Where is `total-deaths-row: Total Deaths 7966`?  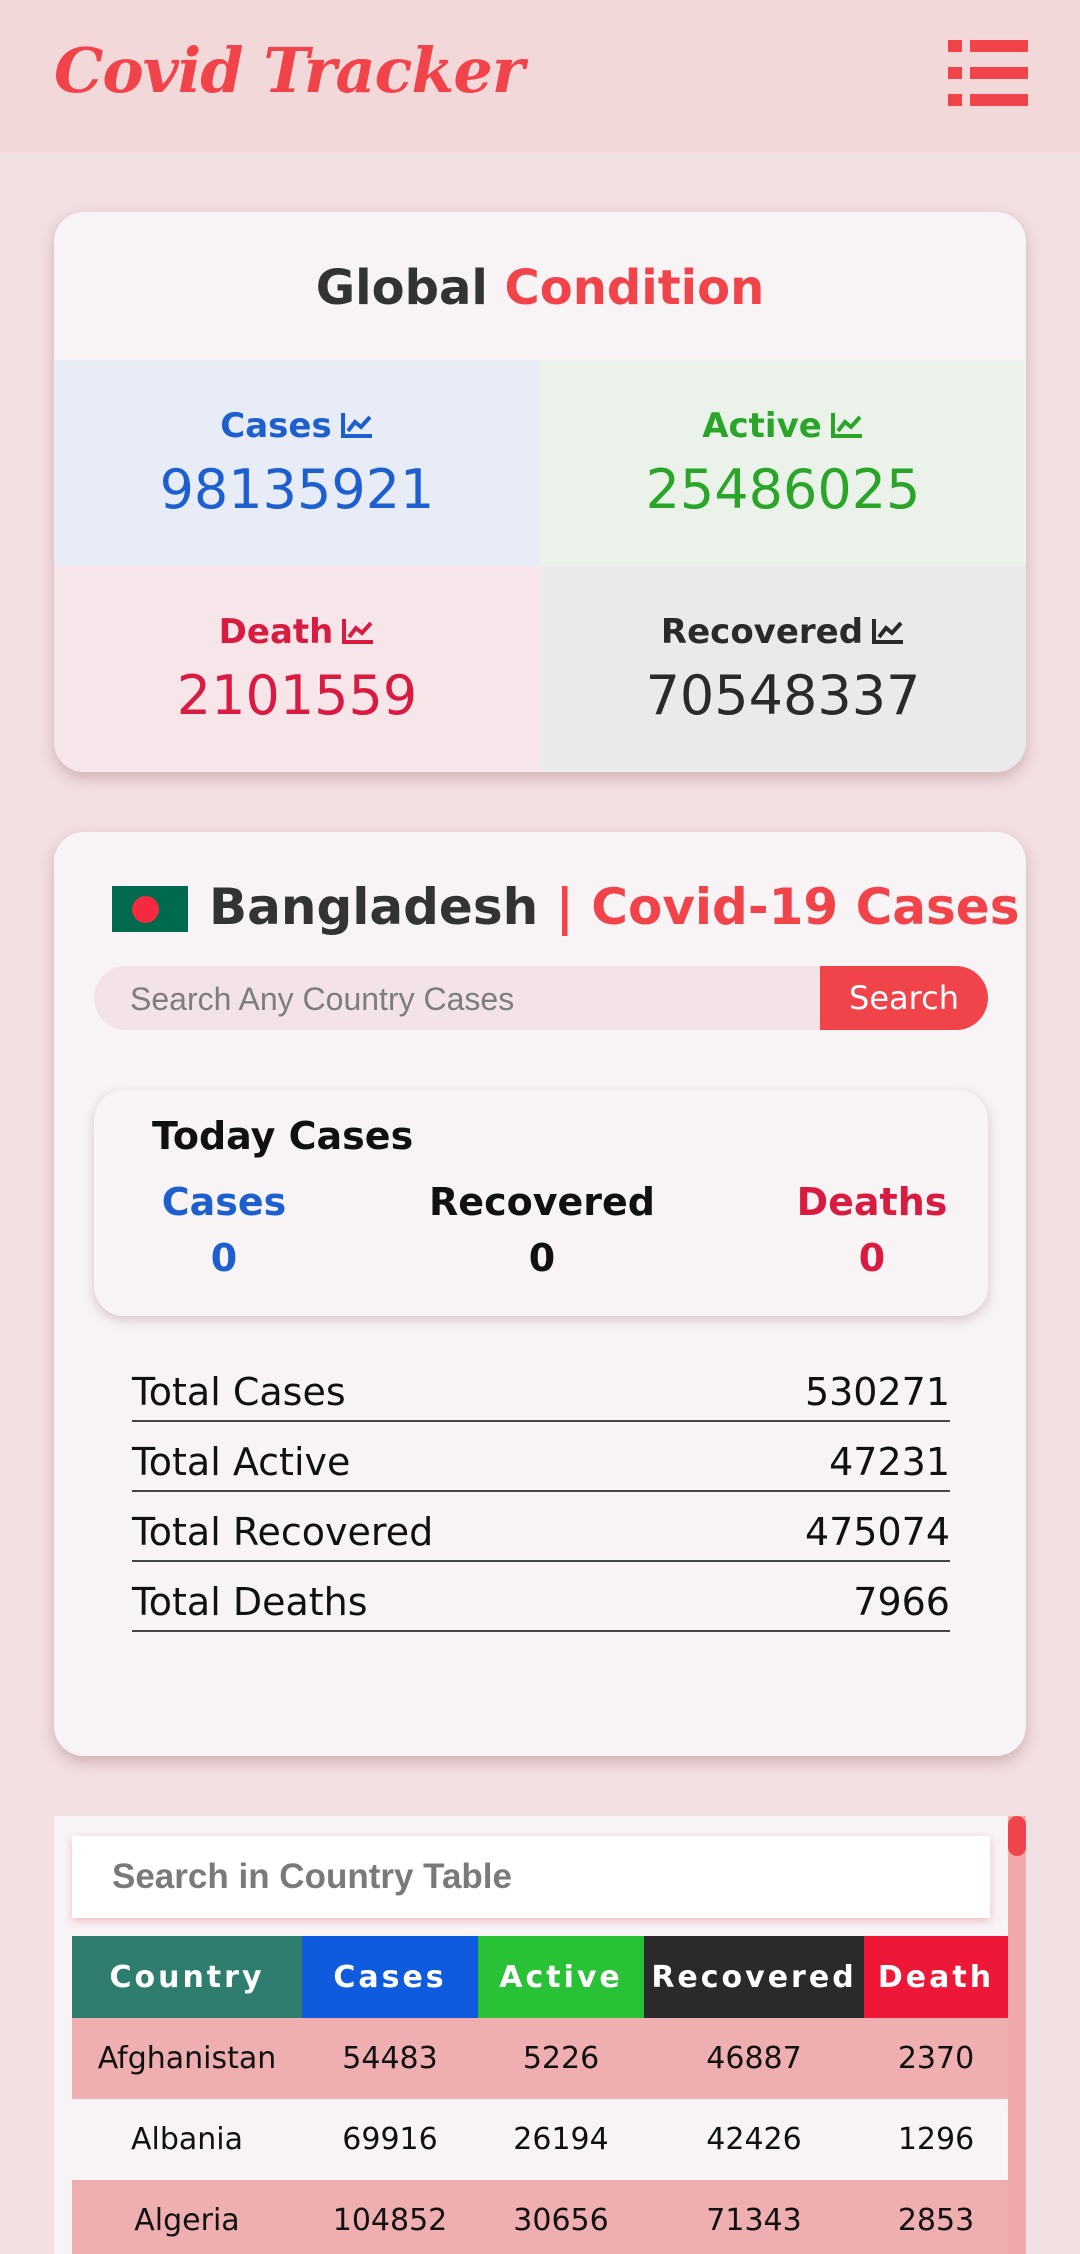 total-deaths-row: Total Deaths 7966 is located at coordinates (541, 1597).